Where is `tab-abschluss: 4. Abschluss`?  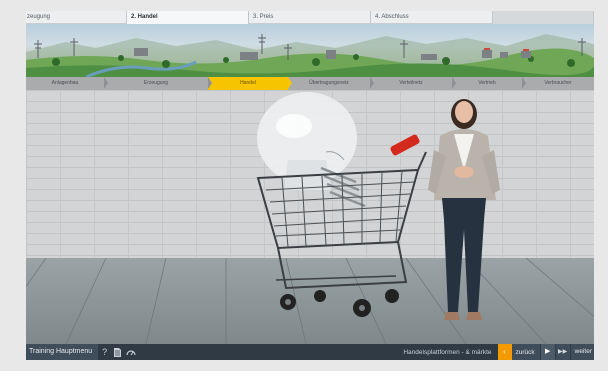
tab-abschluss: 4. Abschluss is located at coordinates (432, 17).